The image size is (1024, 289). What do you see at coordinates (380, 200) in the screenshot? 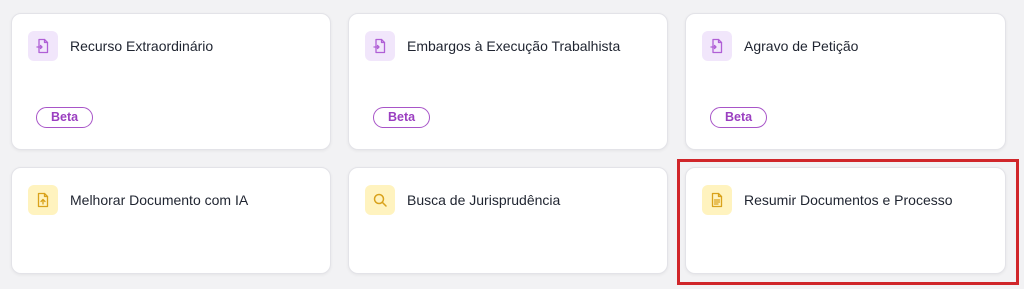
I see `search-icon` at bounding box center [380, 200].